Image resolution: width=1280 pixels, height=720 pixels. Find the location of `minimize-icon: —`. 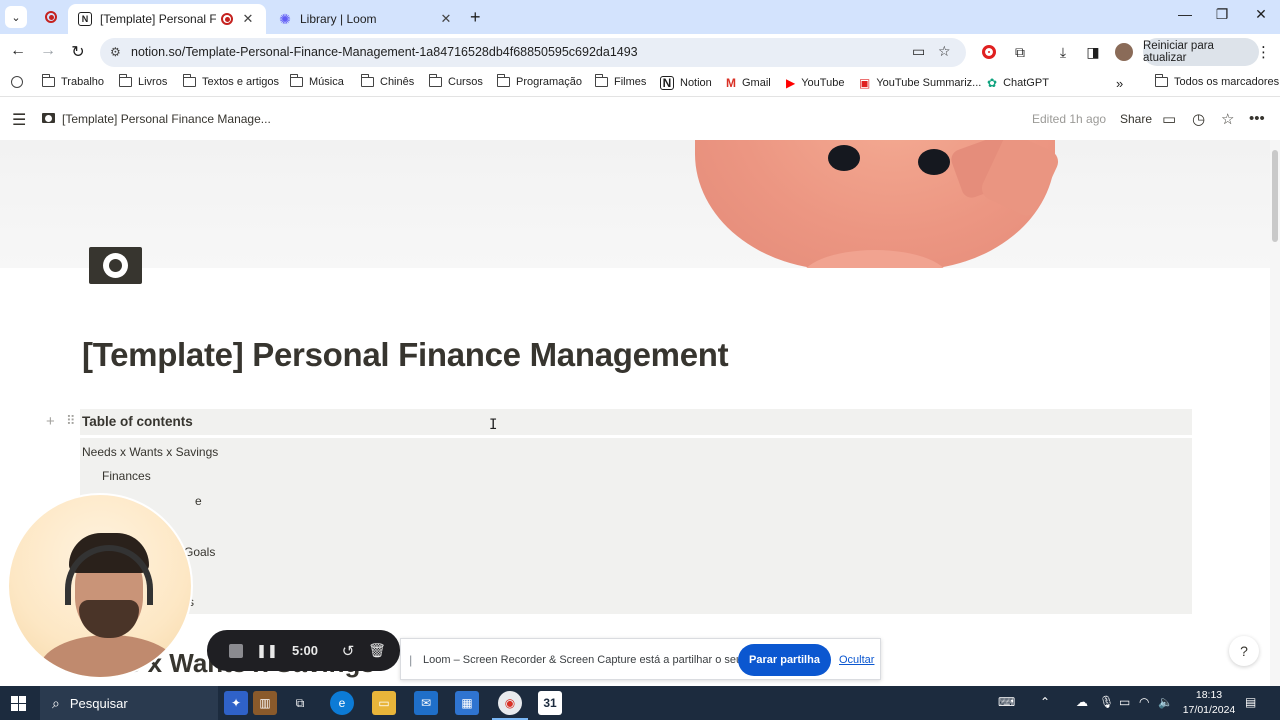

minimize-icon: — is located at coordinates (1185, 14).